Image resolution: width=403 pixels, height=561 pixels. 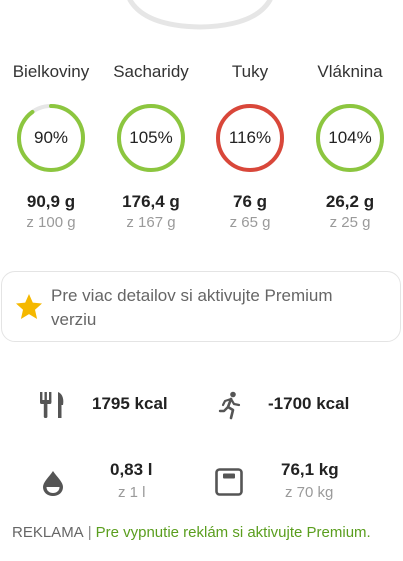 I want to click on macro-percent: 104%, so click(x=350, y=137).